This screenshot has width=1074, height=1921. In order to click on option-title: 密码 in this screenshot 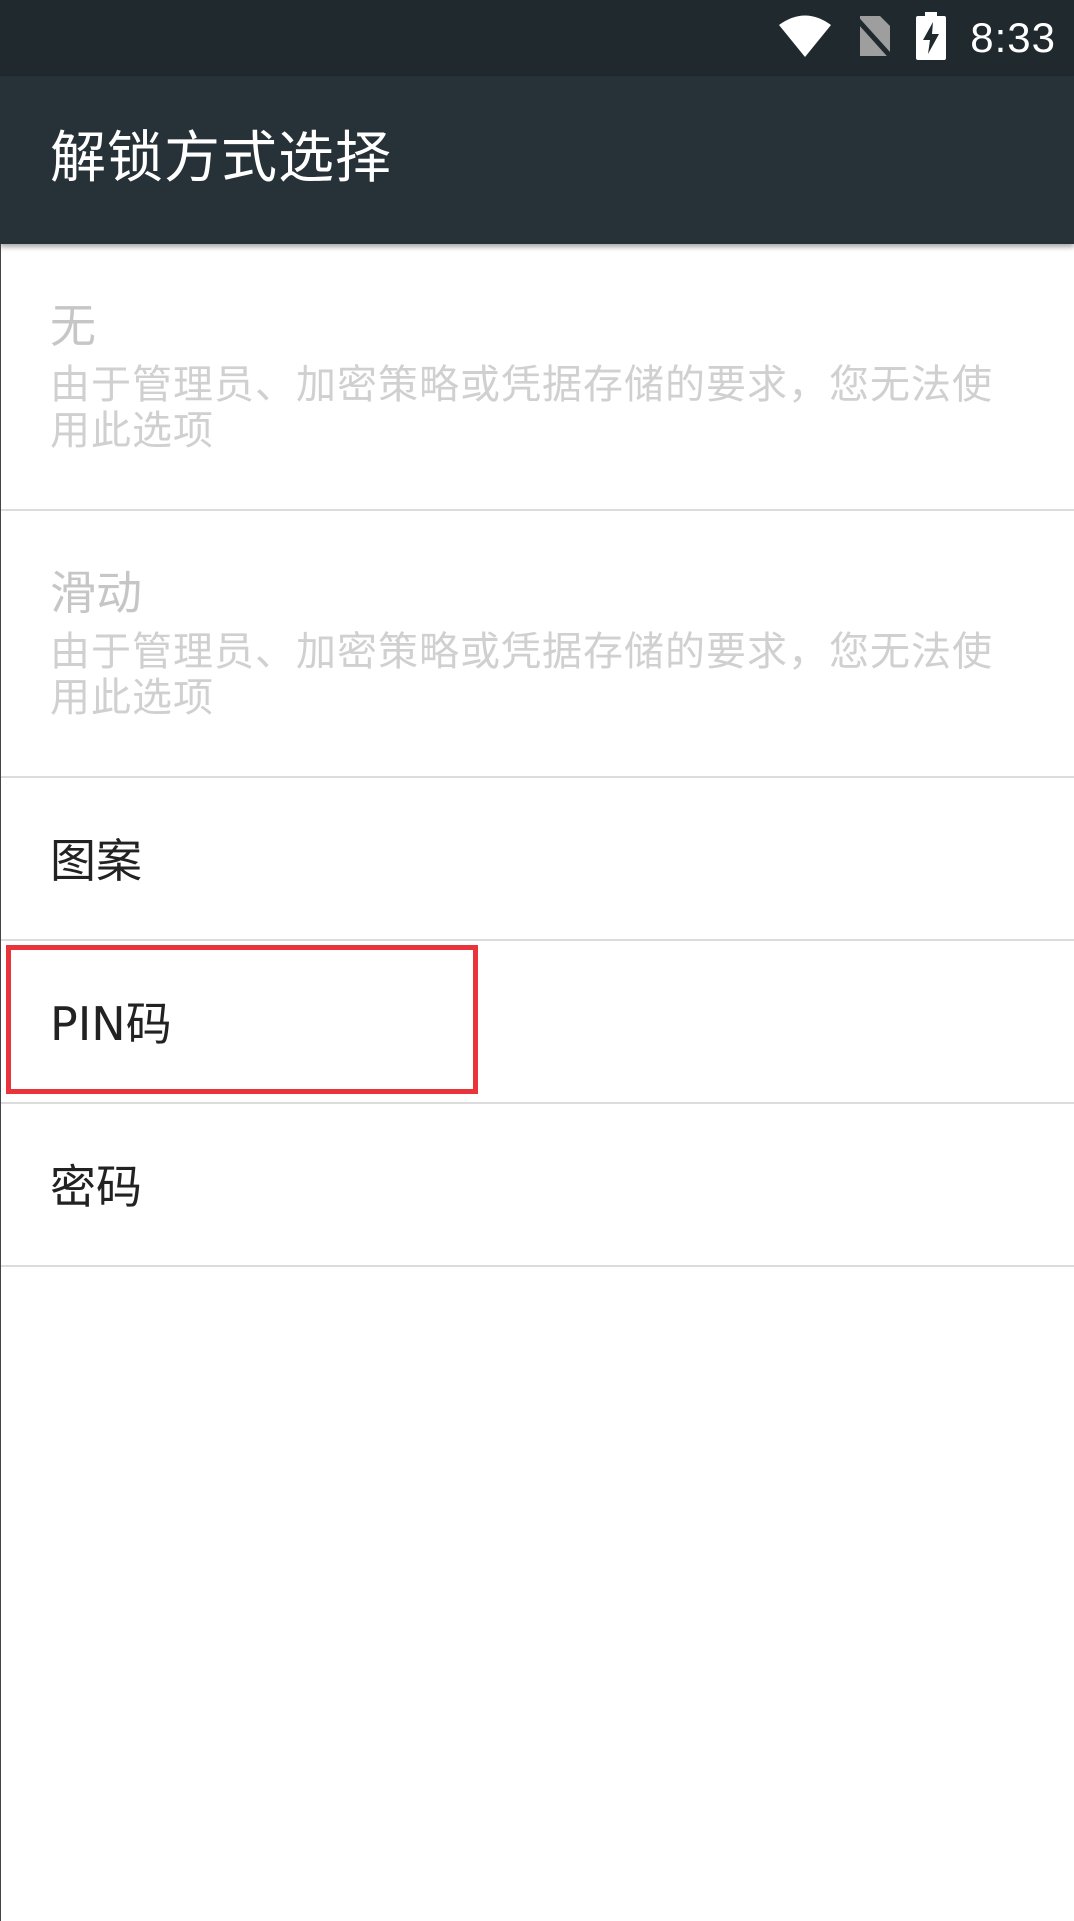, I will do `click(96, 1187)`.